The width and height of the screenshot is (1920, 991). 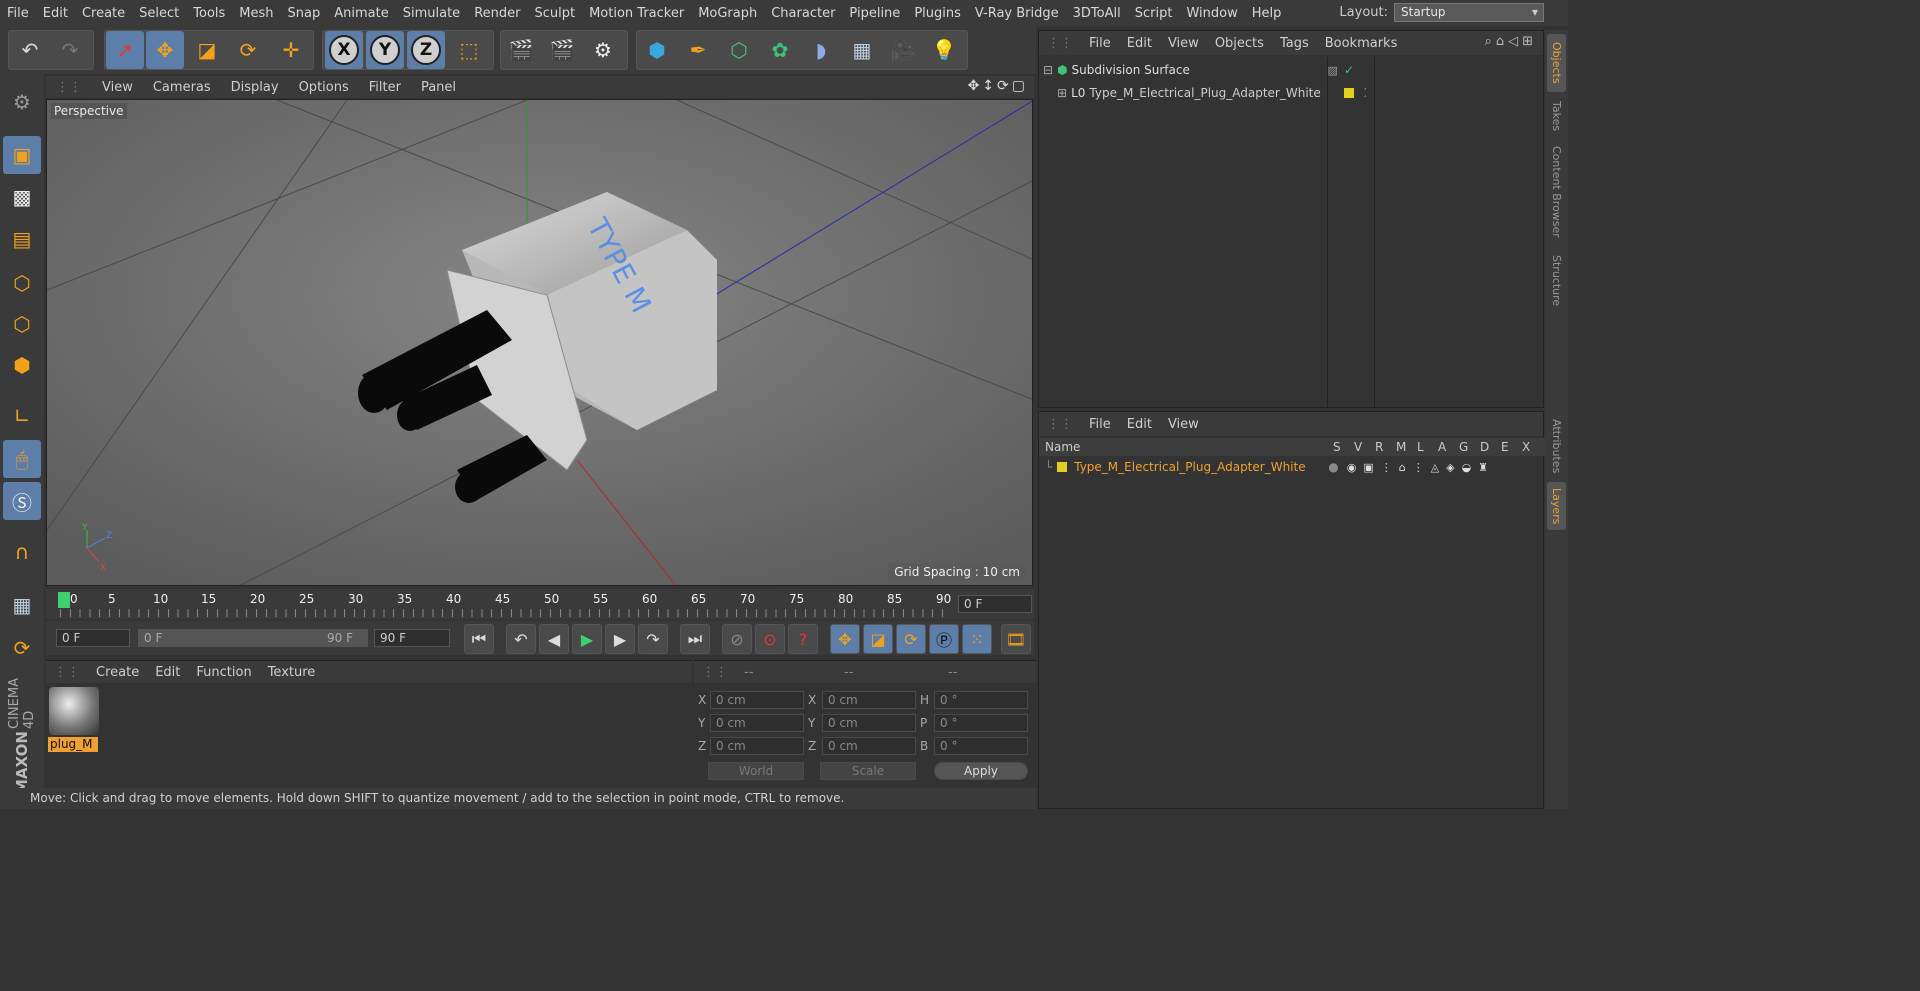 I want to click on menu-create: Create, so click(x=103, y=13).